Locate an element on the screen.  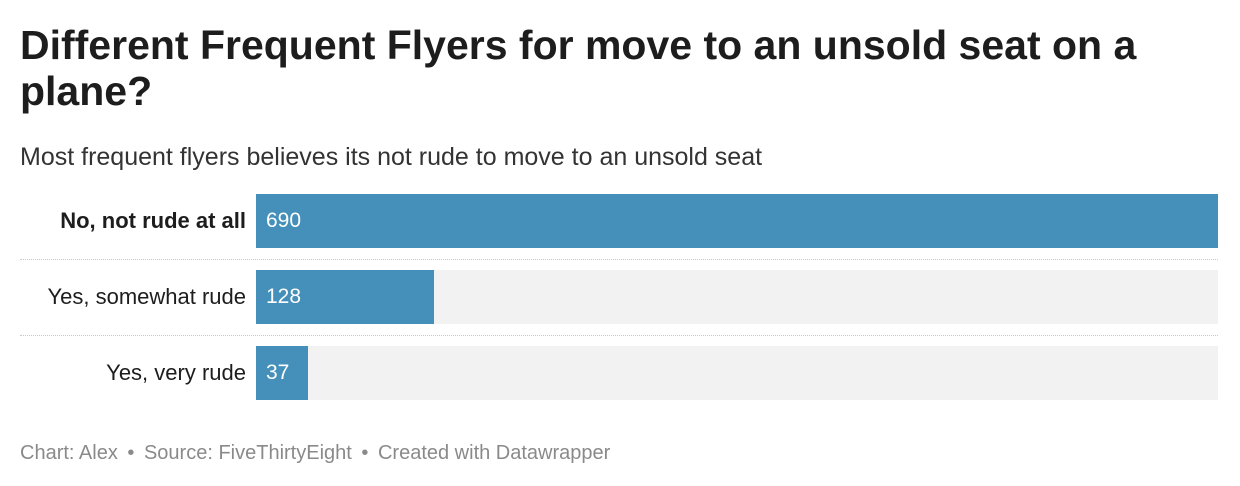
created-with-credit: Created with Datawrapper is located at coordinates (494, 453).